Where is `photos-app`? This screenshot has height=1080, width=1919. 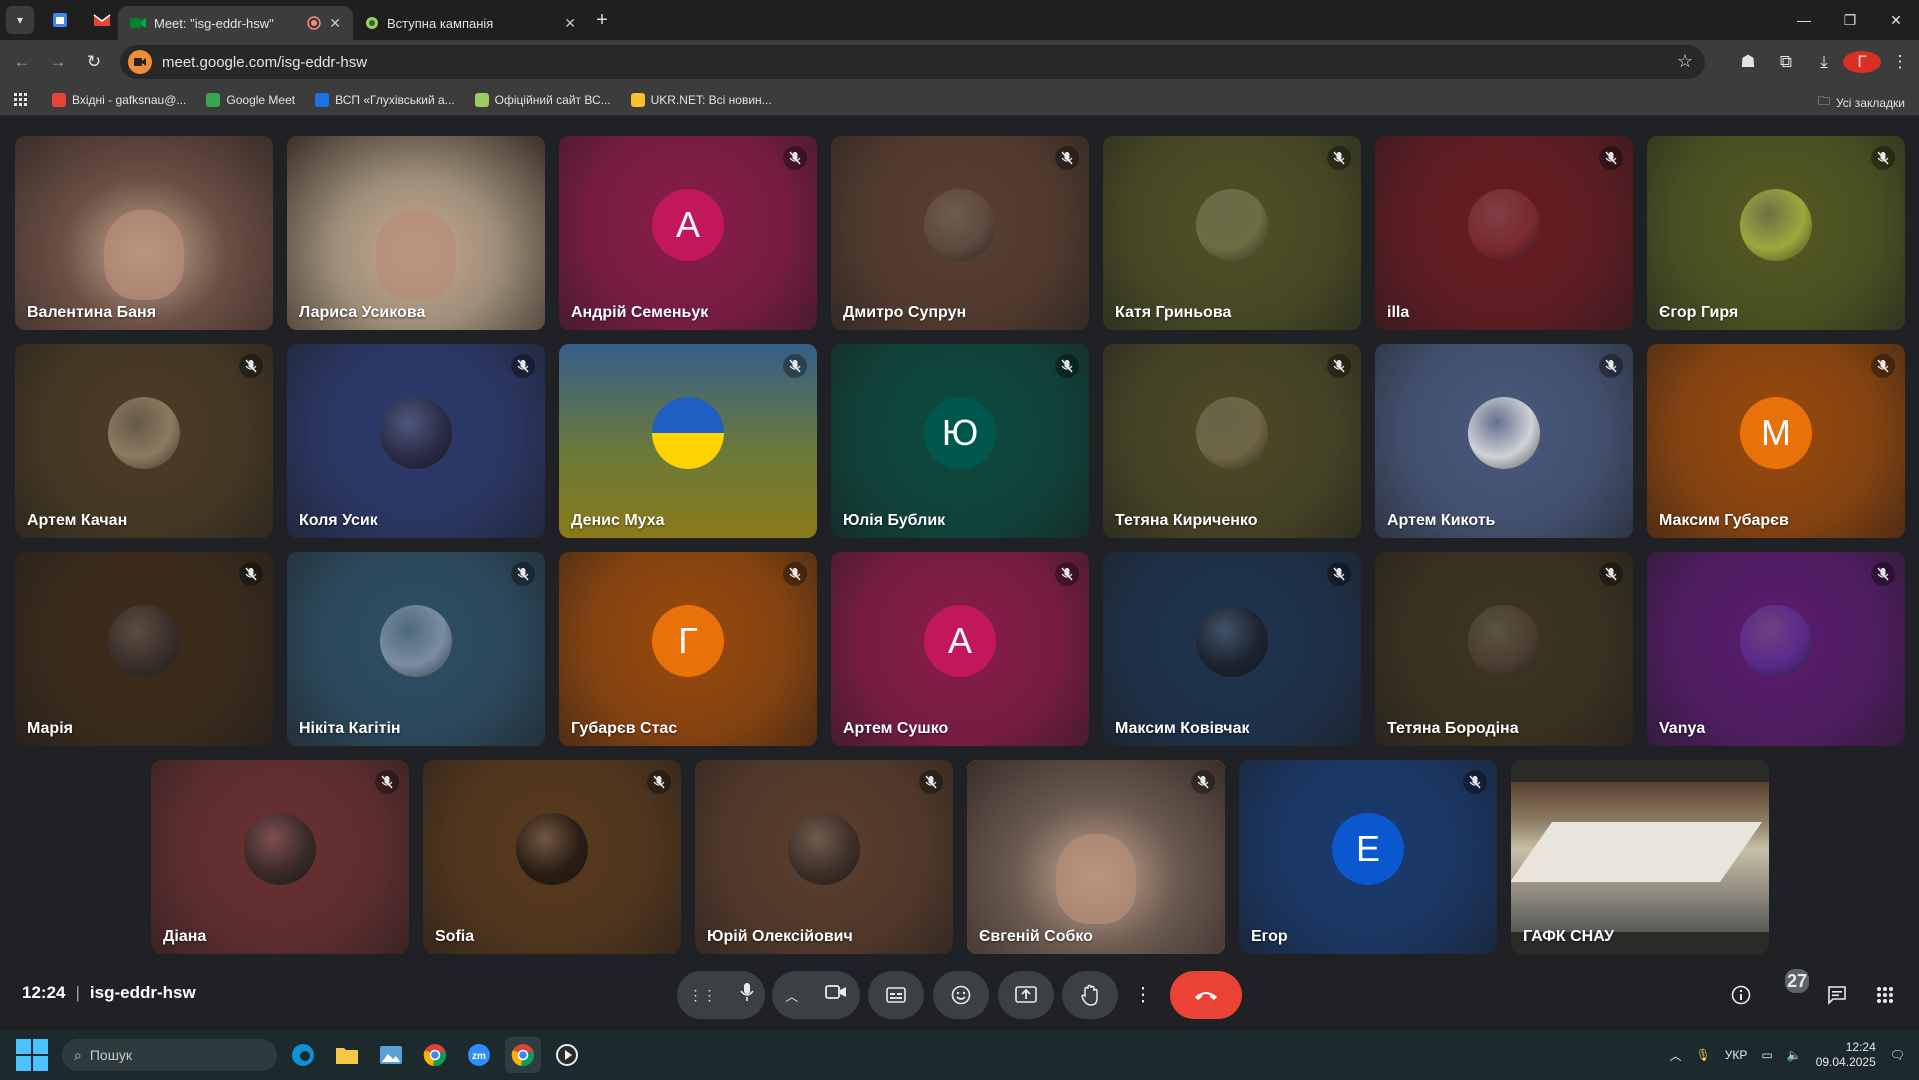 photos-app is located at coordinates (391, 1055).